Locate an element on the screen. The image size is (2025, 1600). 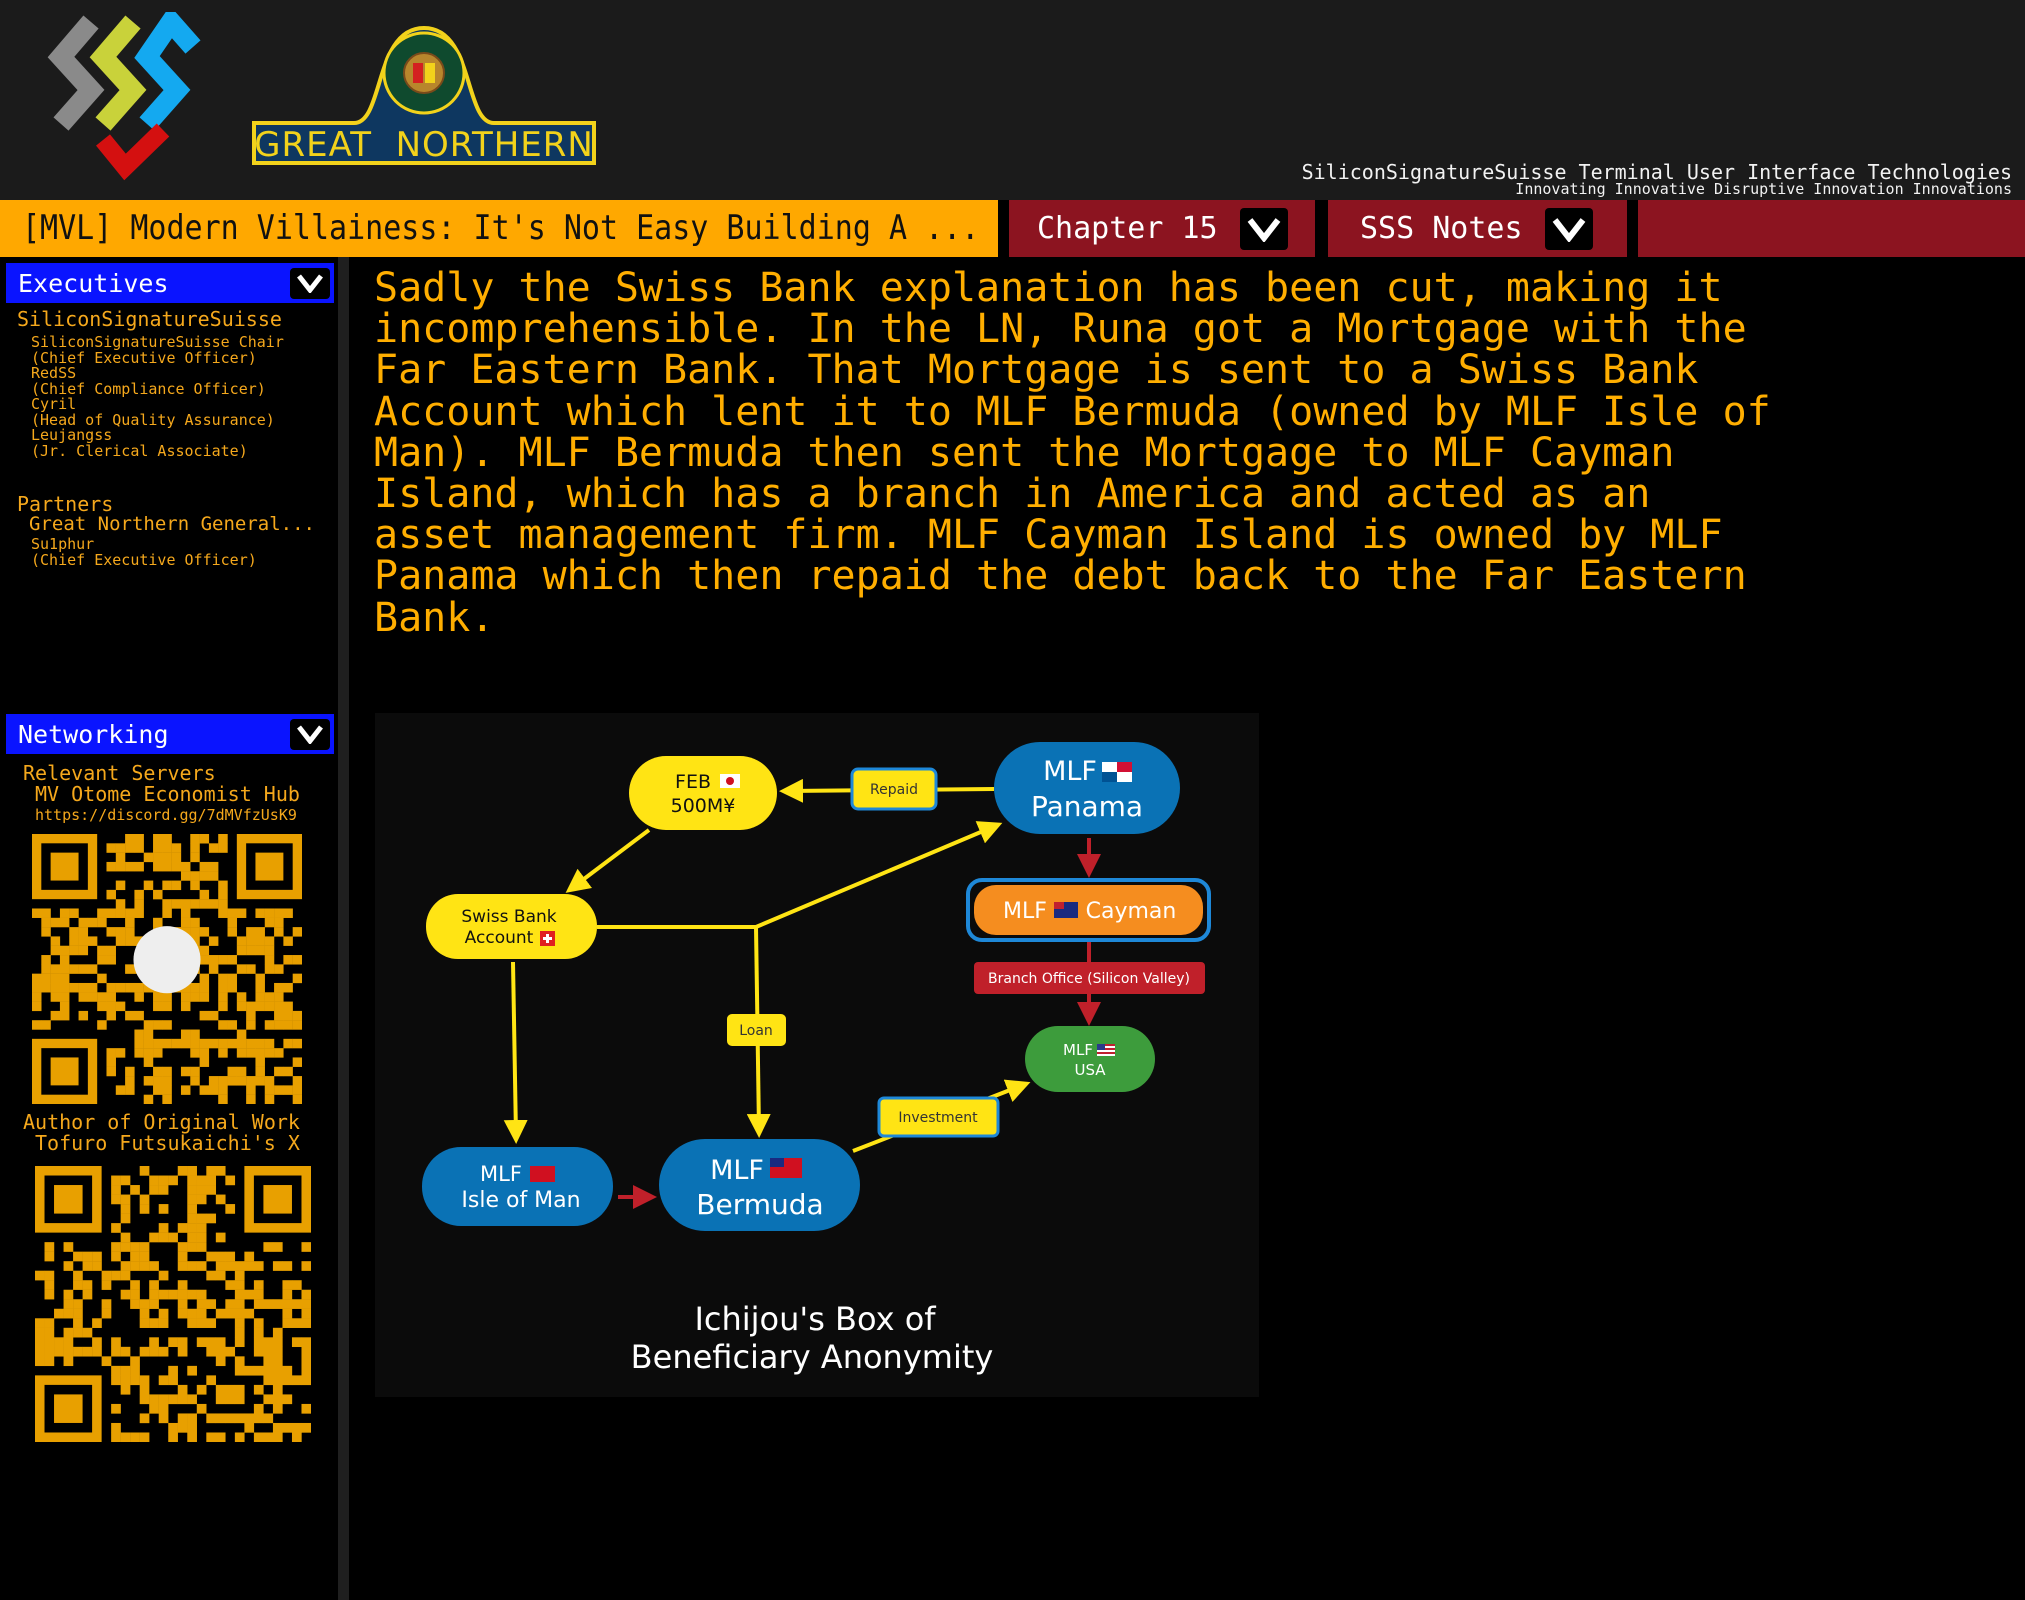
sss-notes-dropdown: SSS Notes is located at coordinates (1477, 228).